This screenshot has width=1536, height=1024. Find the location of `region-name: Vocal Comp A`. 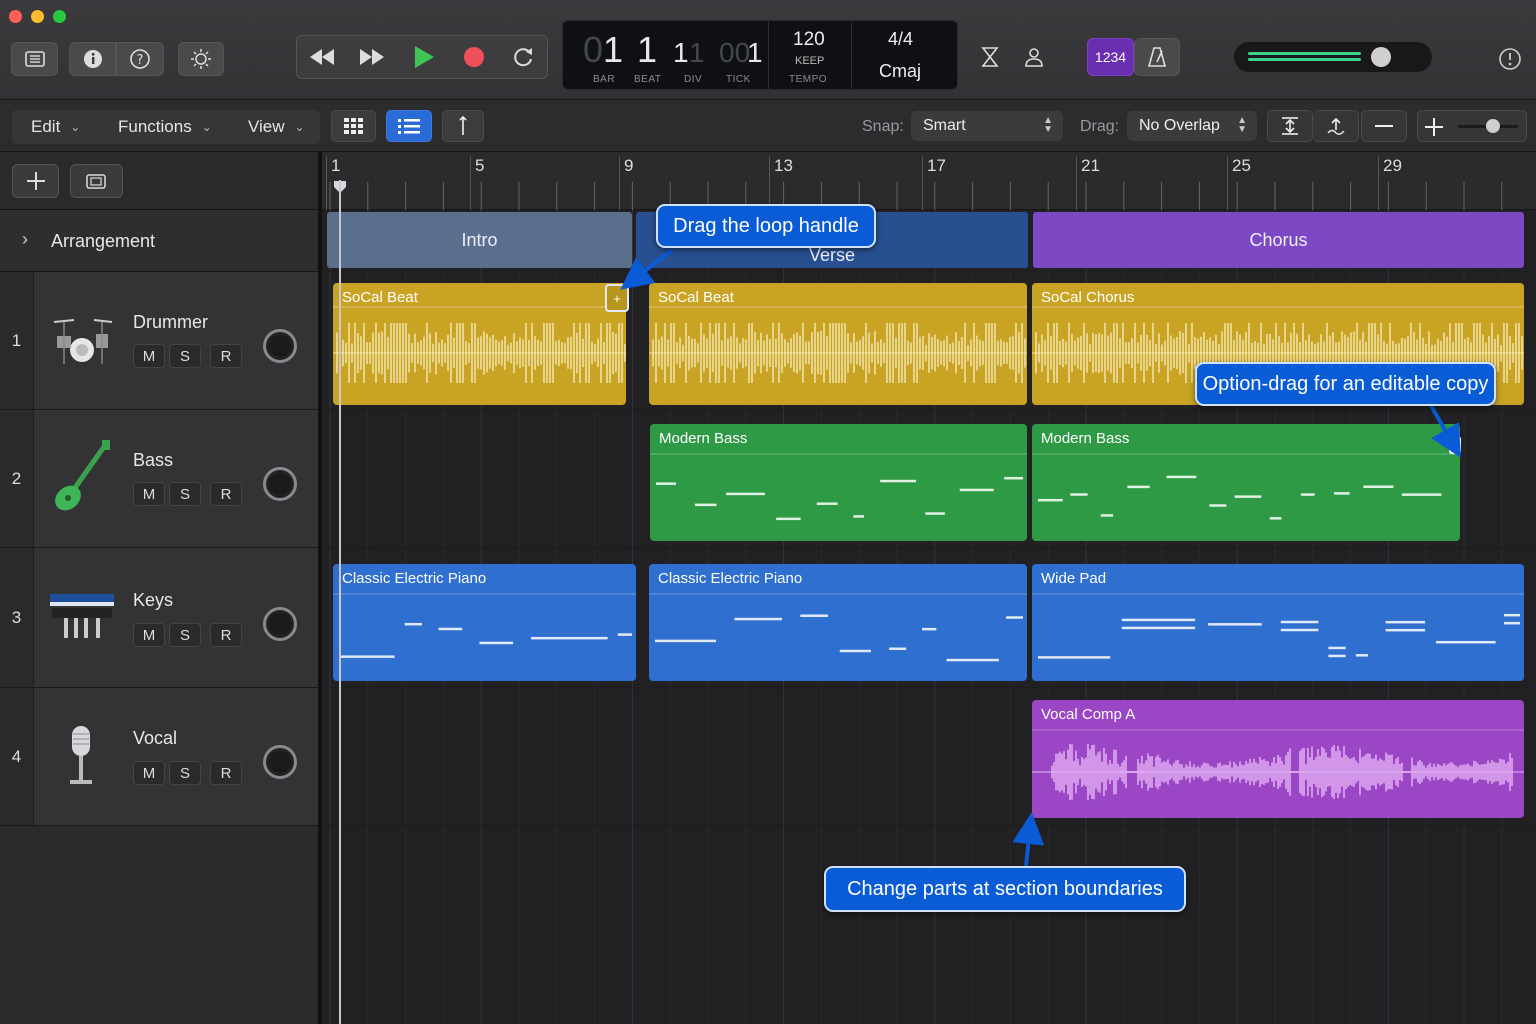

region-name: Vocal Comp A is located at coordinates (1088, 714).